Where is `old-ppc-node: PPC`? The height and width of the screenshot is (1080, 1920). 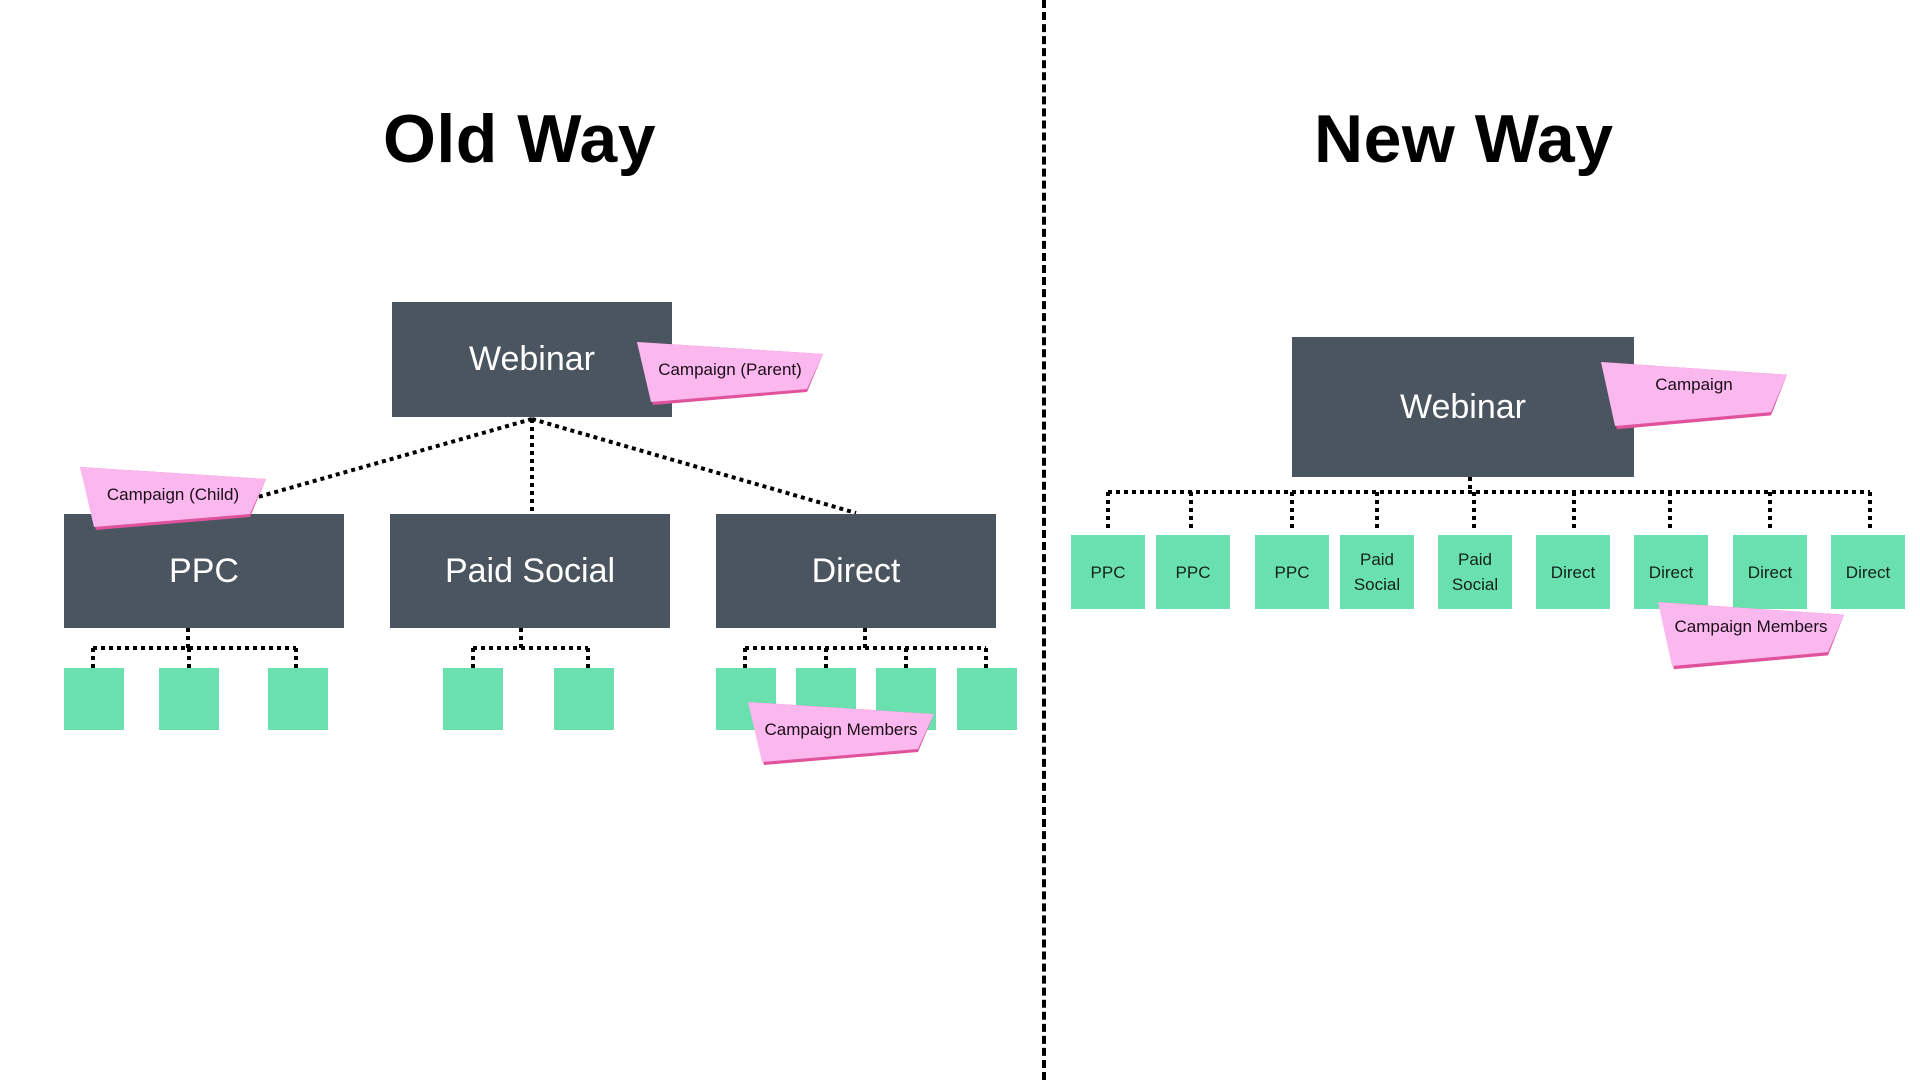
old-ppc-node: PPC is located at coordinates (204, 571).